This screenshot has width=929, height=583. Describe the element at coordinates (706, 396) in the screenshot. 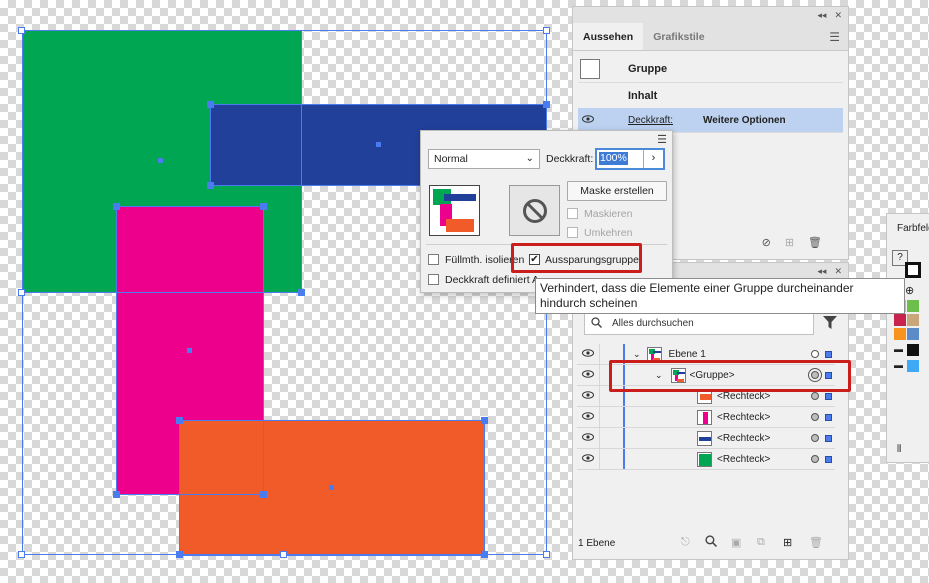

I see `layer-row-rechteck-orange: <Rechteck>` at that location.